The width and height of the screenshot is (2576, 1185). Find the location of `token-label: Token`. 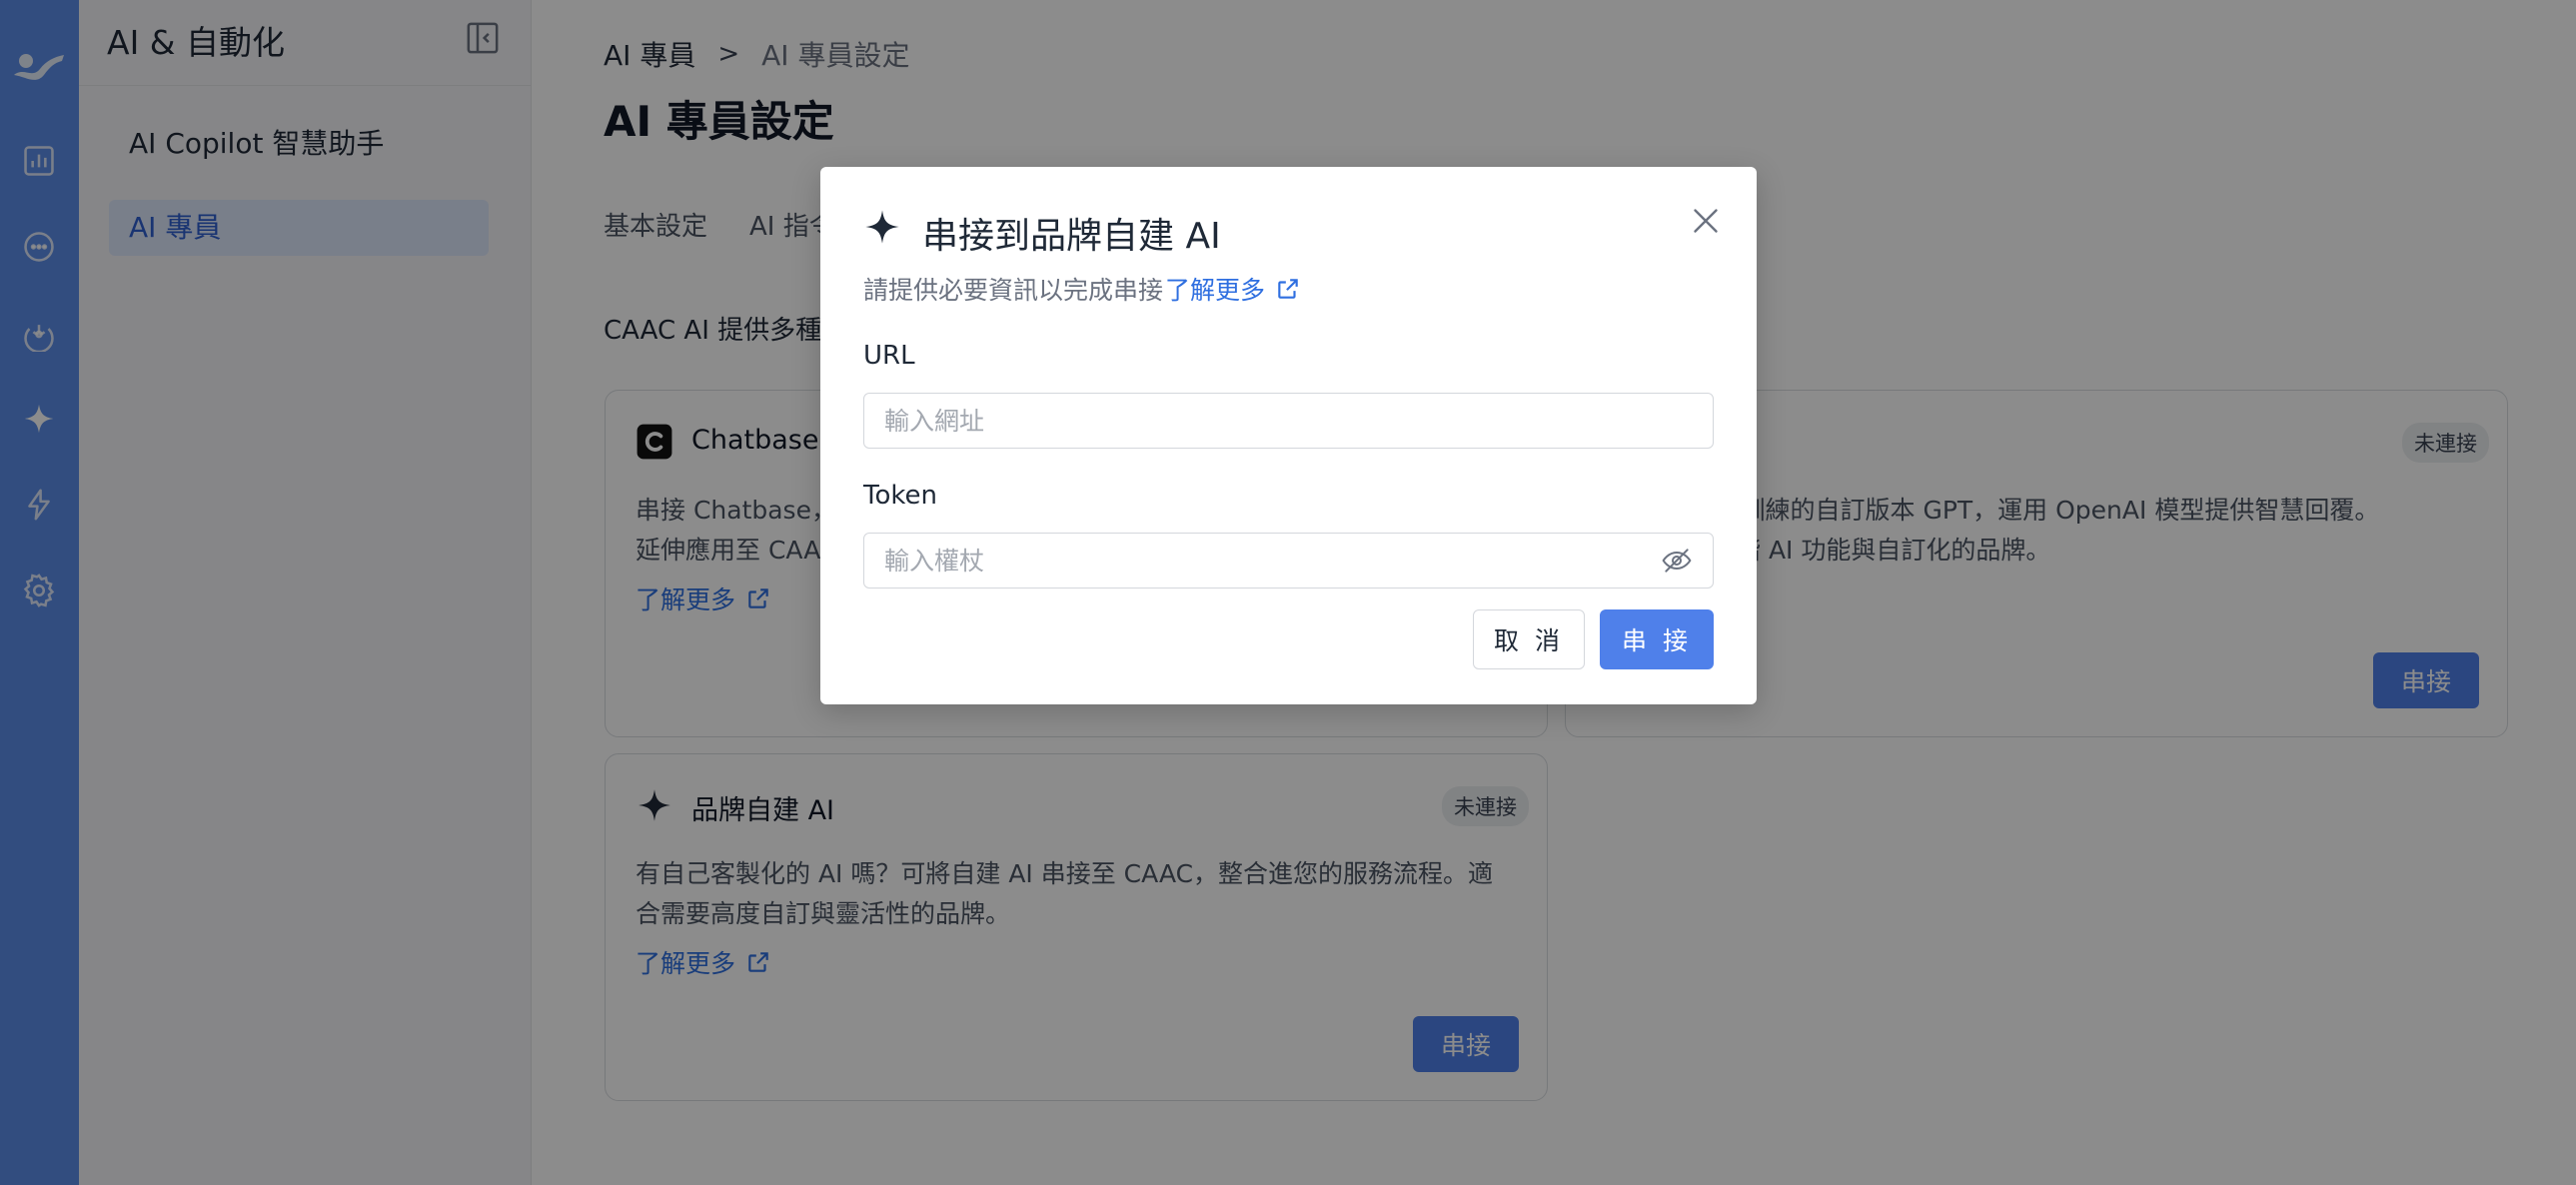

token-label: Token is located at coordinates (900, 496).